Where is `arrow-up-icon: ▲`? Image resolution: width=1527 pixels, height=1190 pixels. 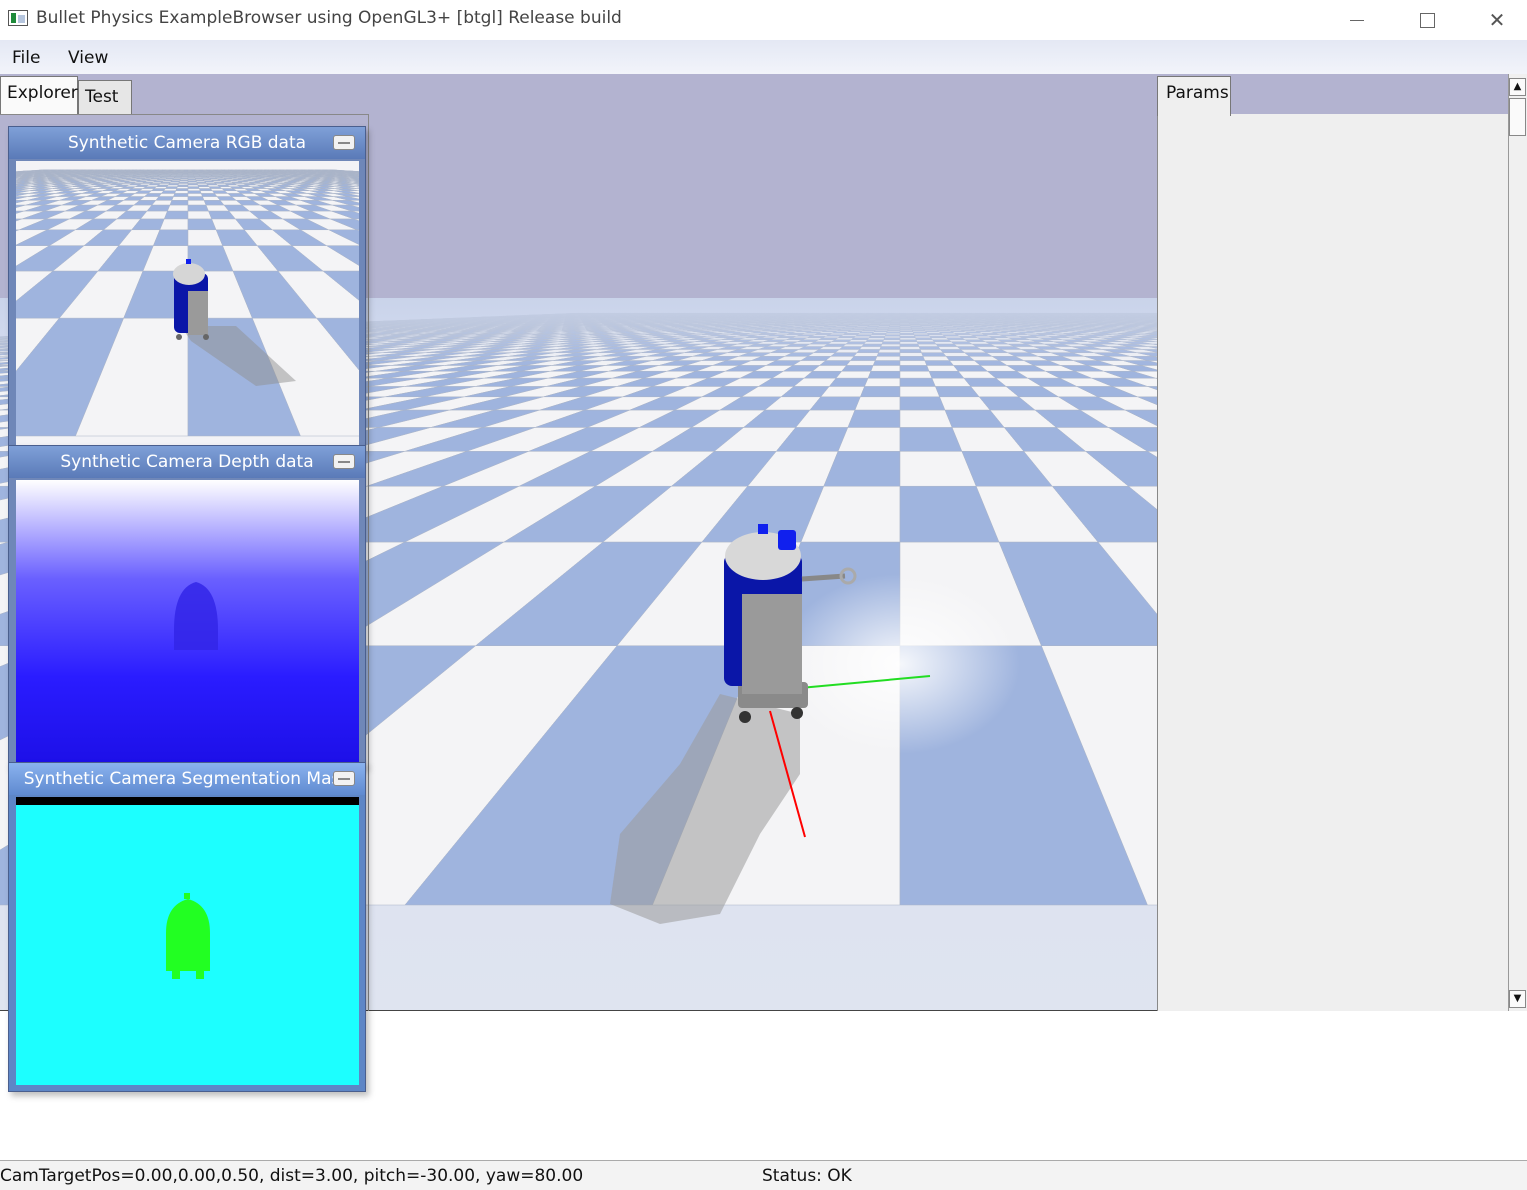 arrow-up-icon: ▲ is located at coordinates (1517, 86).